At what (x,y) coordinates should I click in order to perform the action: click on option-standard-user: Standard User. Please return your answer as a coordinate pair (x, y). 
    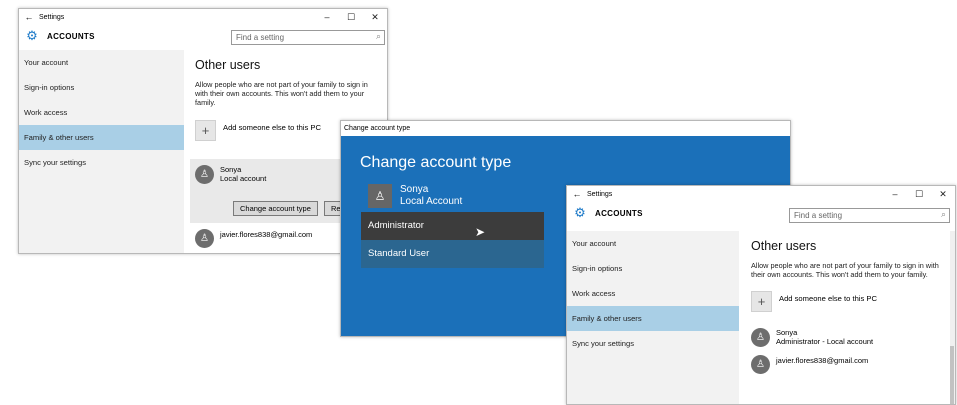
    Looking at the image, I should click on (452, 254).